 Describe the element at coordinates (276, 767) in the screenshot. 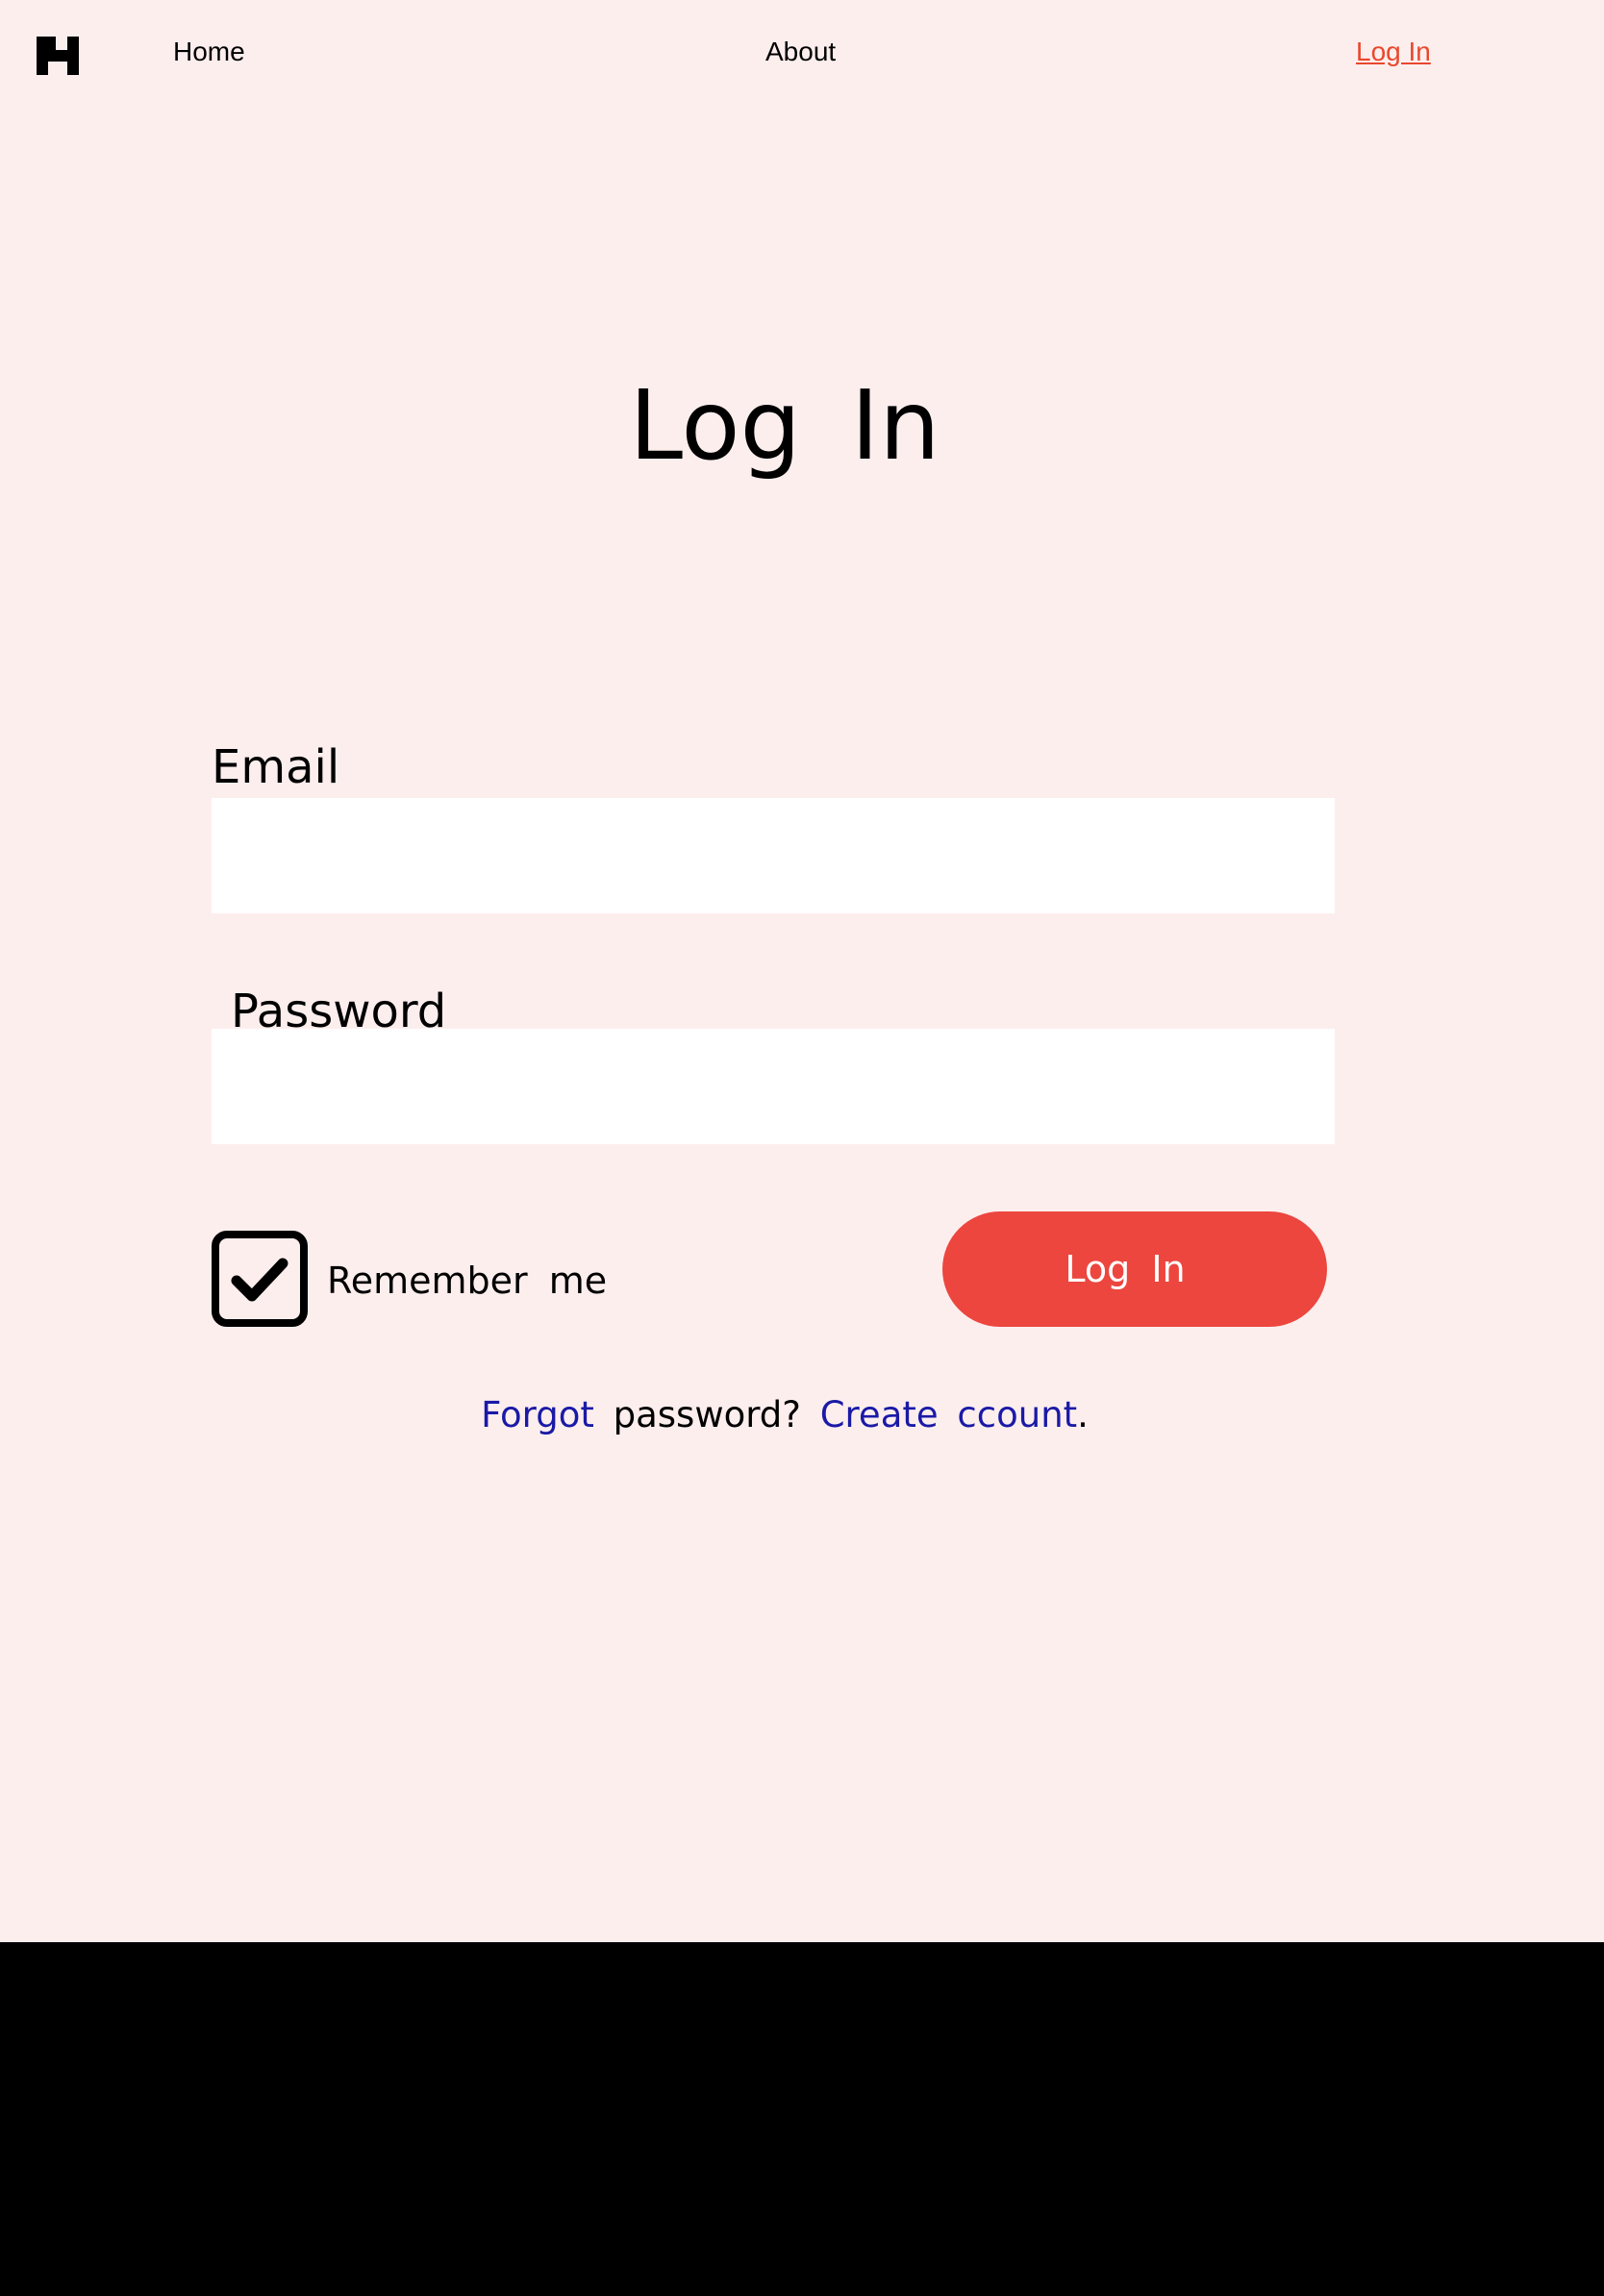

I see `email-label: Email` at that location.